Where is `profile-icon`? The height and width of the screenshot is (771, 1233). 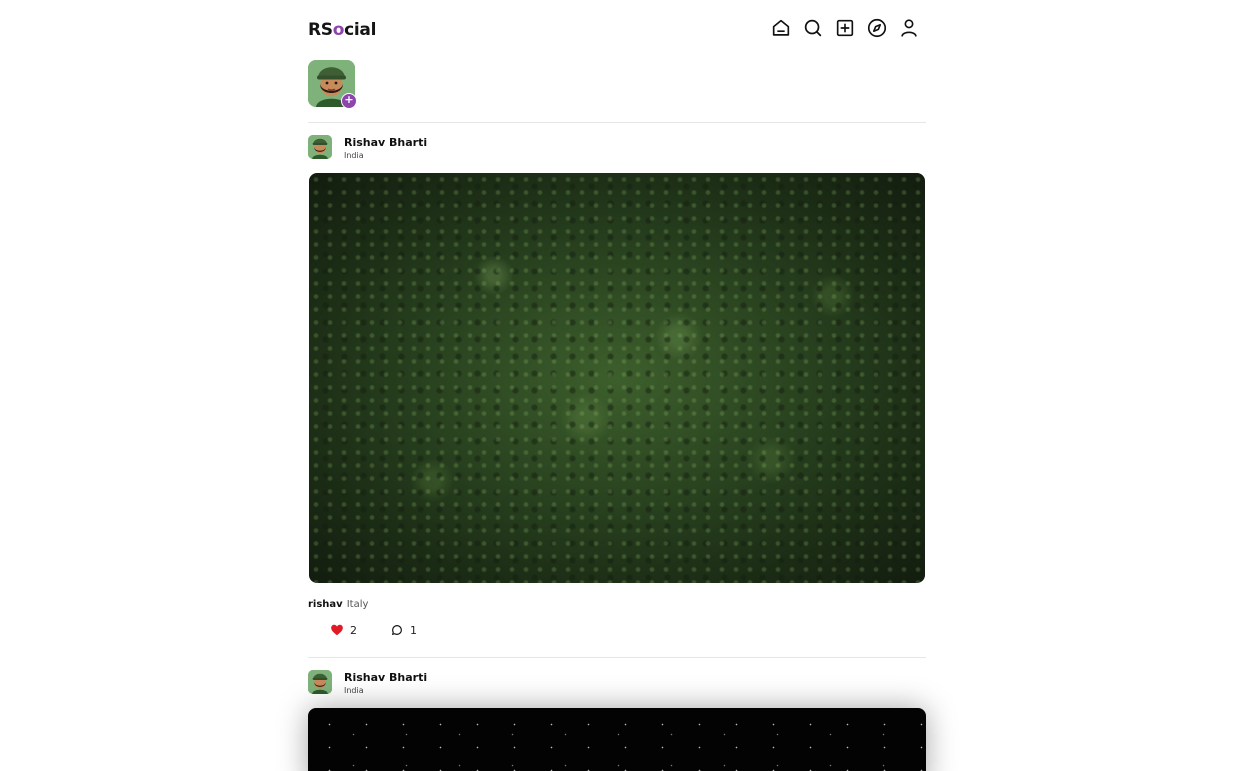 profile-icon is located at coordinates (909, 28).